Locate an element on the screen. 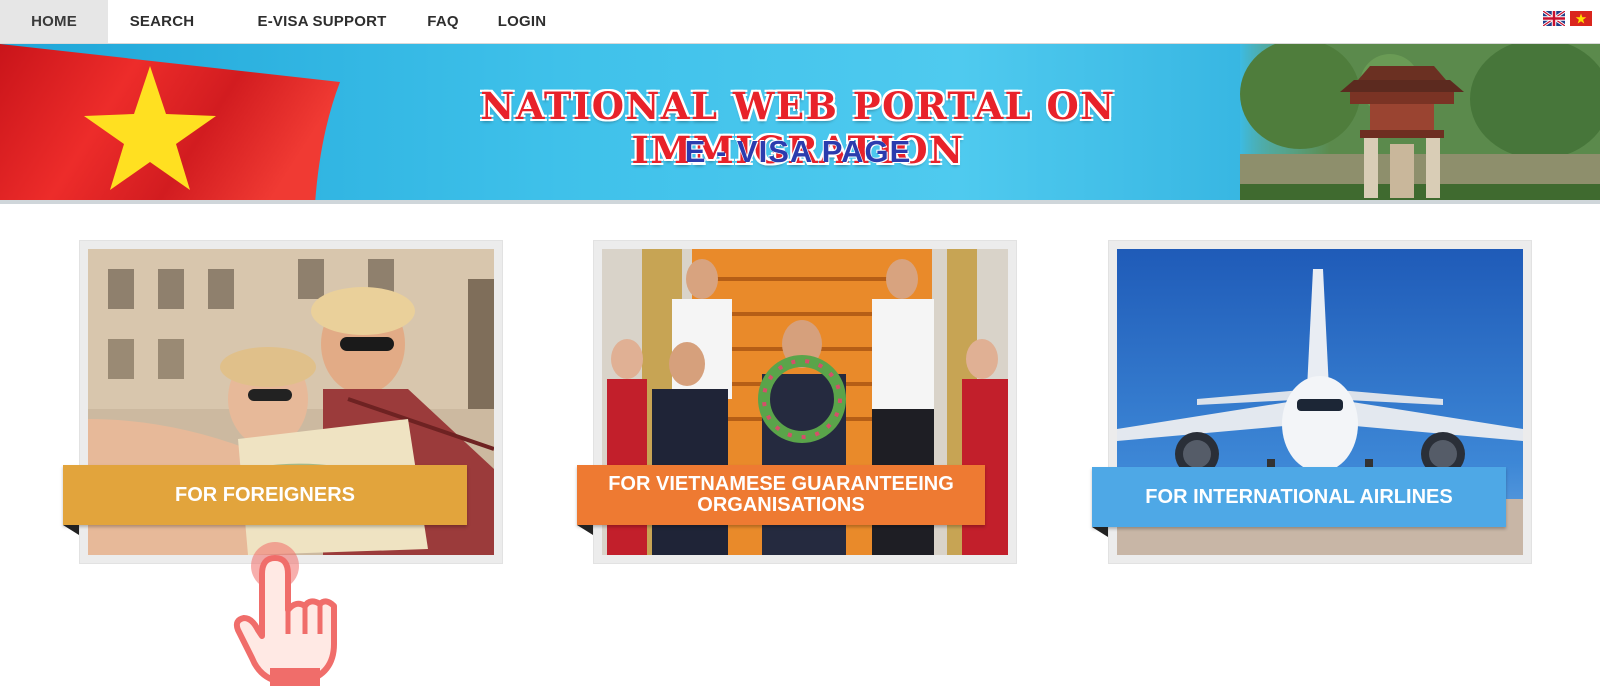  nav-evisa-support: E-VISA SUPPORT is located at coordinates (322, 21).